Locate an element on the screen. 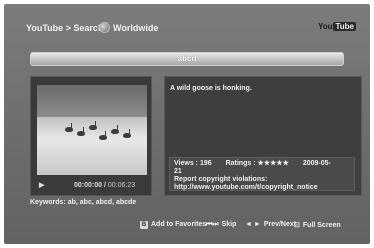  add-to-favorites-label: Add to Favorites is located at coordinates (179, 224).